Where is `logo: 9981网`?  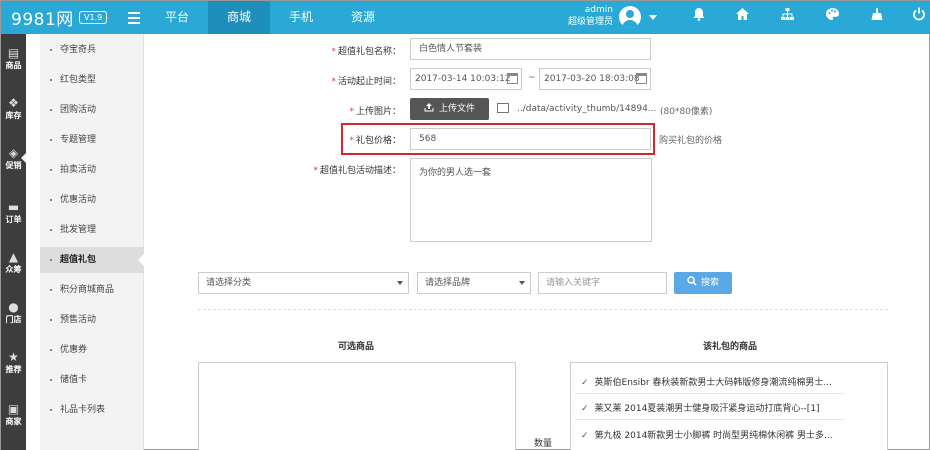 logo: 9981网 is located at coordinates (42, 17).